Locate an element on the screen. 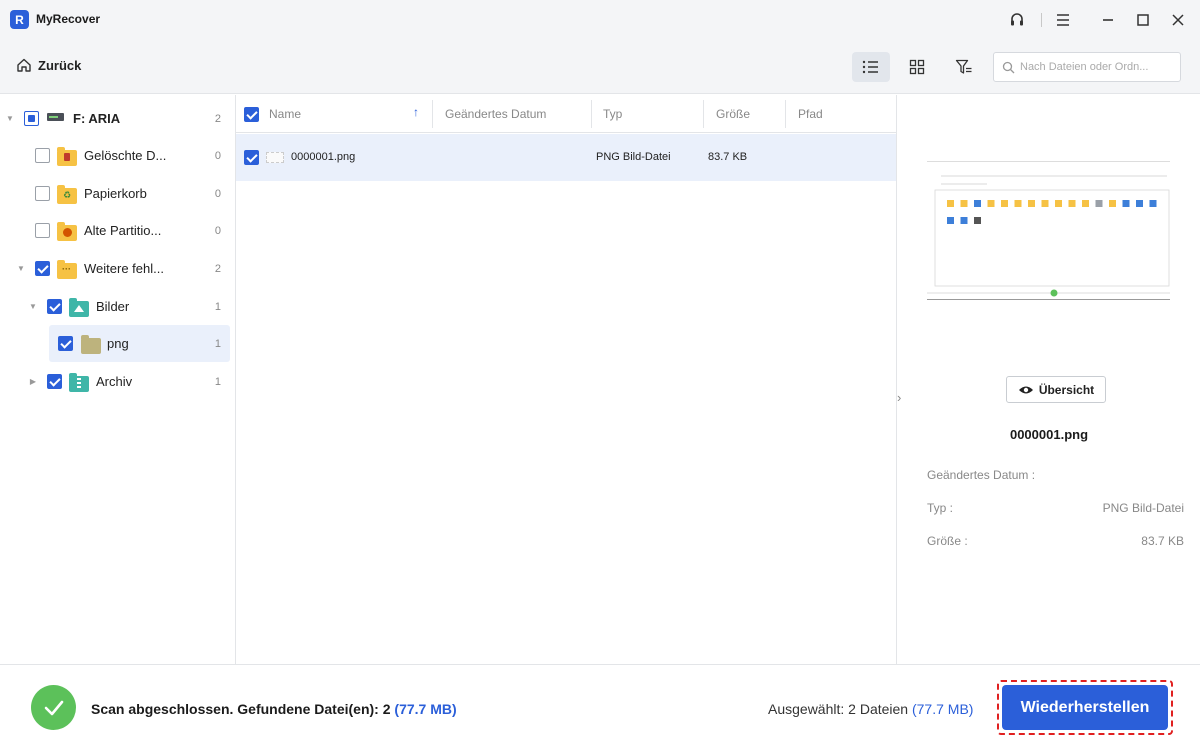 The height and width of the screenshot is (750, 1200). app-logo-icon: R is located at coordinates (19, 19).